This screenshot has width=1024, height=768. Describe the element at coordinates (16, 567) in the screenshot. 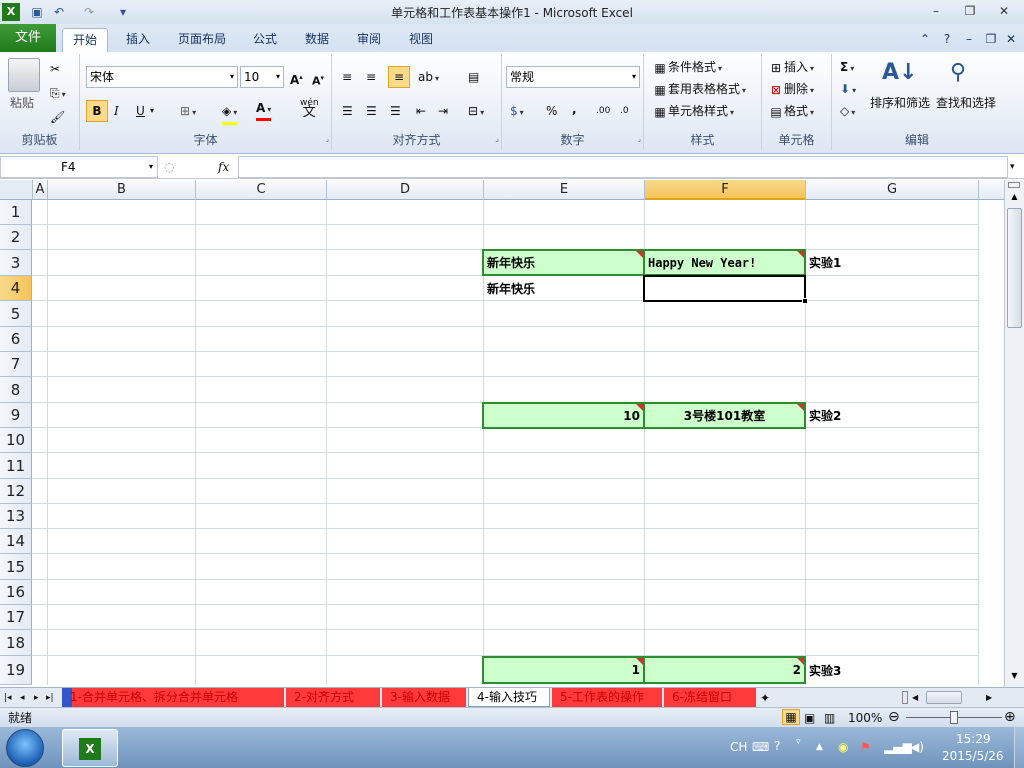

I see `row-header-15: 15` at that location.